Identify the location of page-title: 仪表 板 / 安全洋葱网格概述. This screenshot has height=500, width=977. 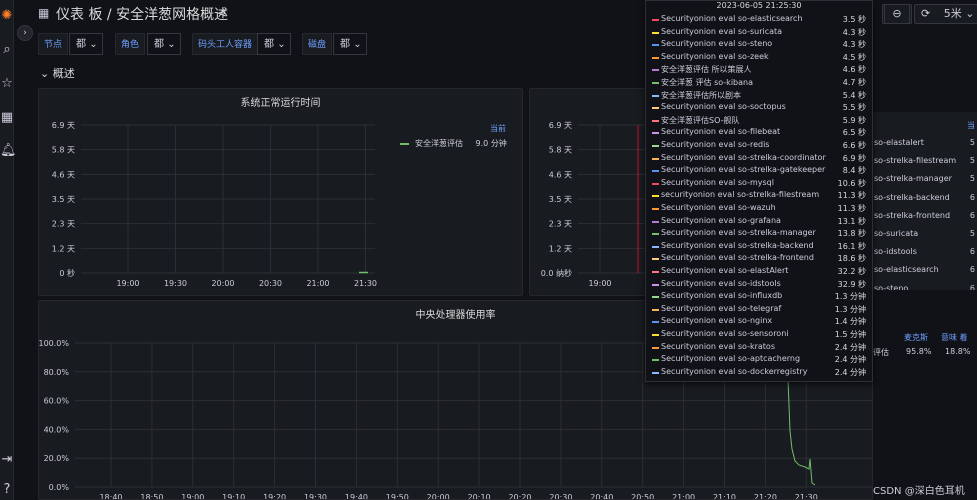
(142, 14).